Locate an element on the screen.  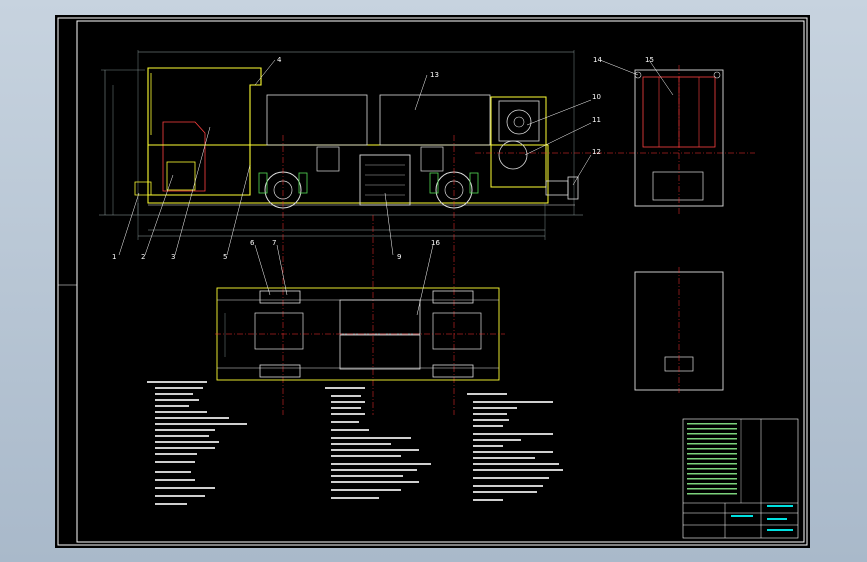
front-coupler is located at coordinates (143, 188).